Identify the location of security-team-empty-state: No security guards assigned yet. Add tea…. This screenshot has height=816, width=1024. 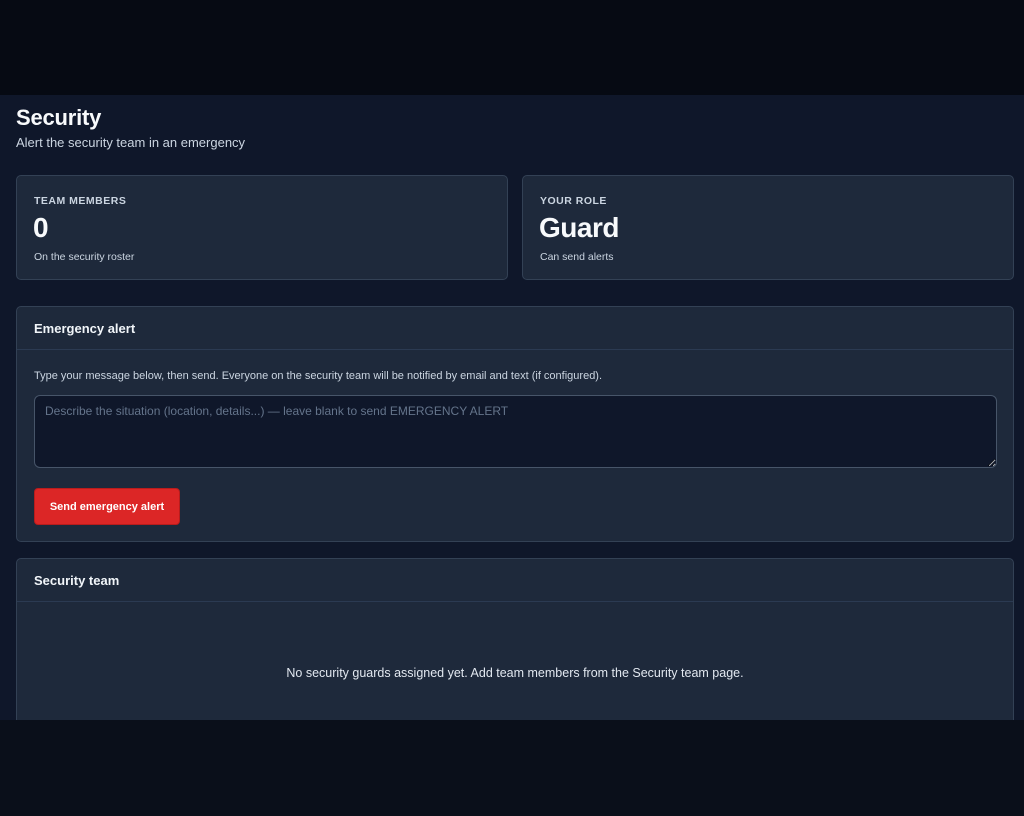
(515, 673).